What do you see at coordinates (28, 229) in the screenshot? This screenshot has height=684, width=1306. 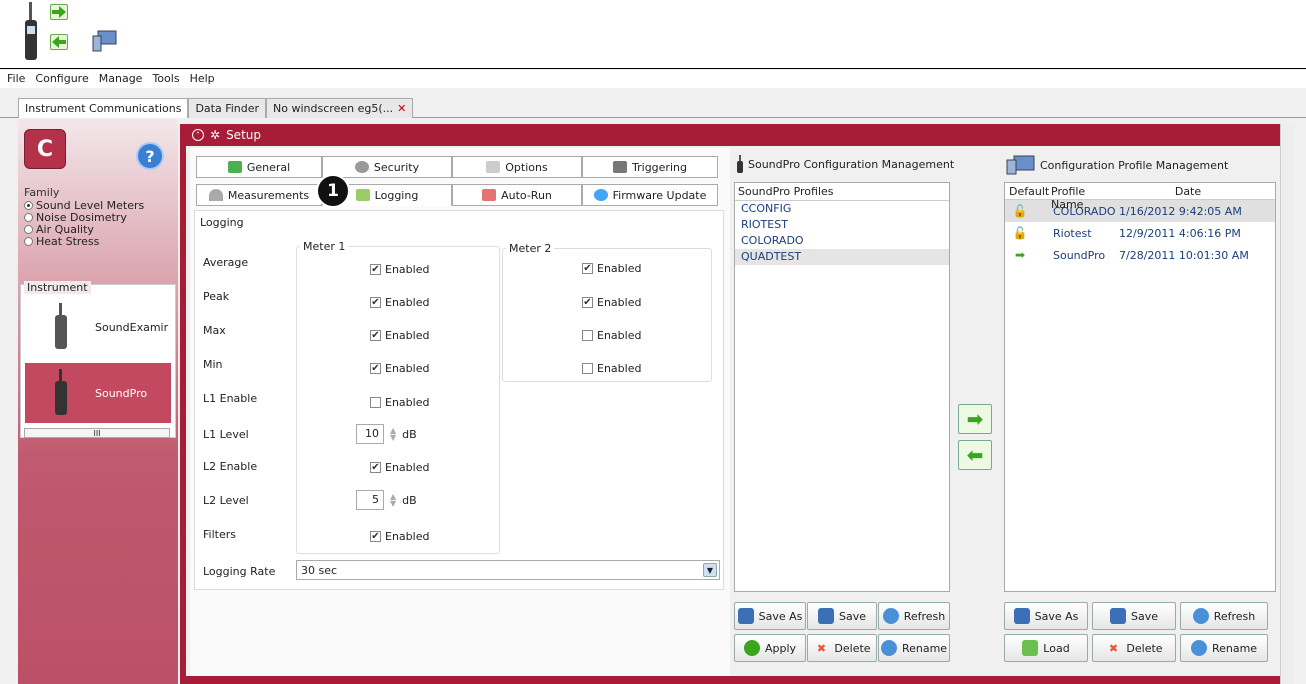 I see `radio-icon` at bounding box center [28, 229].